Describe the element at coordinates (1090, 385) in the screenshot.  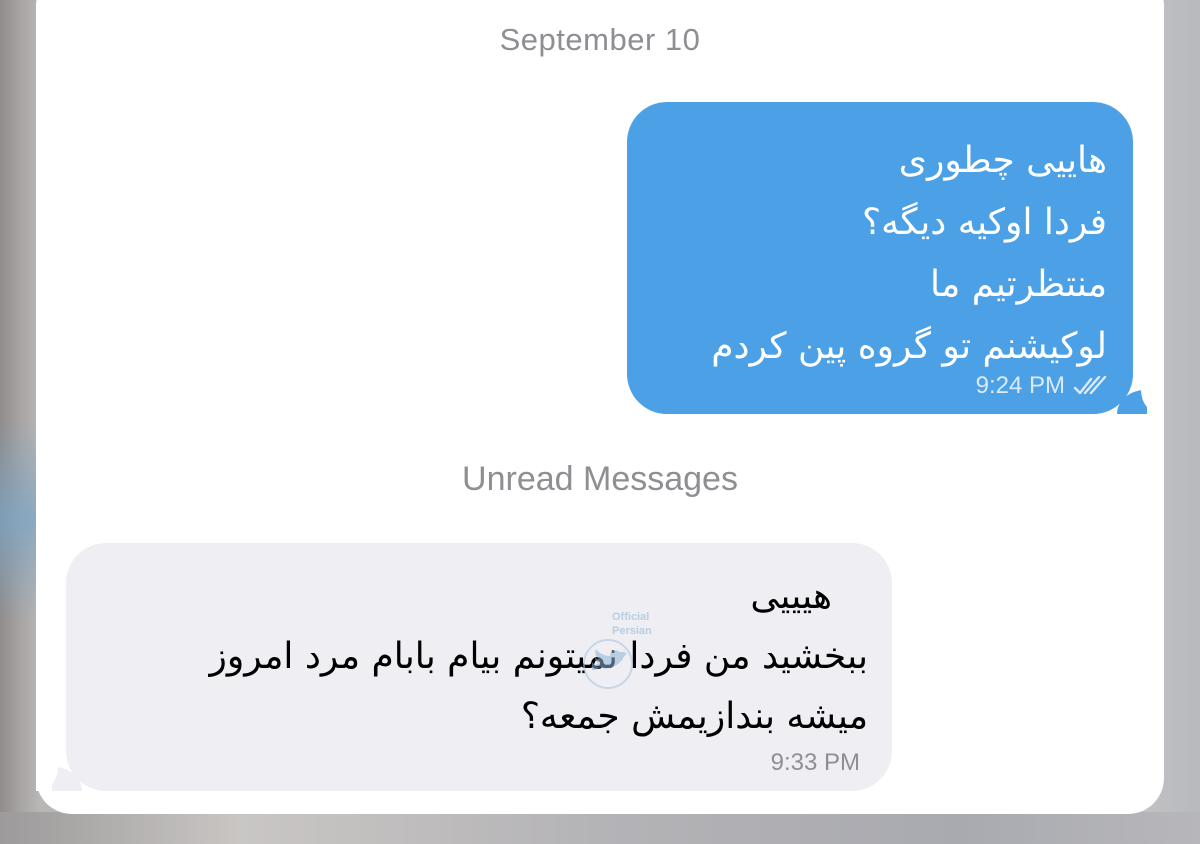
I see `double-check-icon` at that location.